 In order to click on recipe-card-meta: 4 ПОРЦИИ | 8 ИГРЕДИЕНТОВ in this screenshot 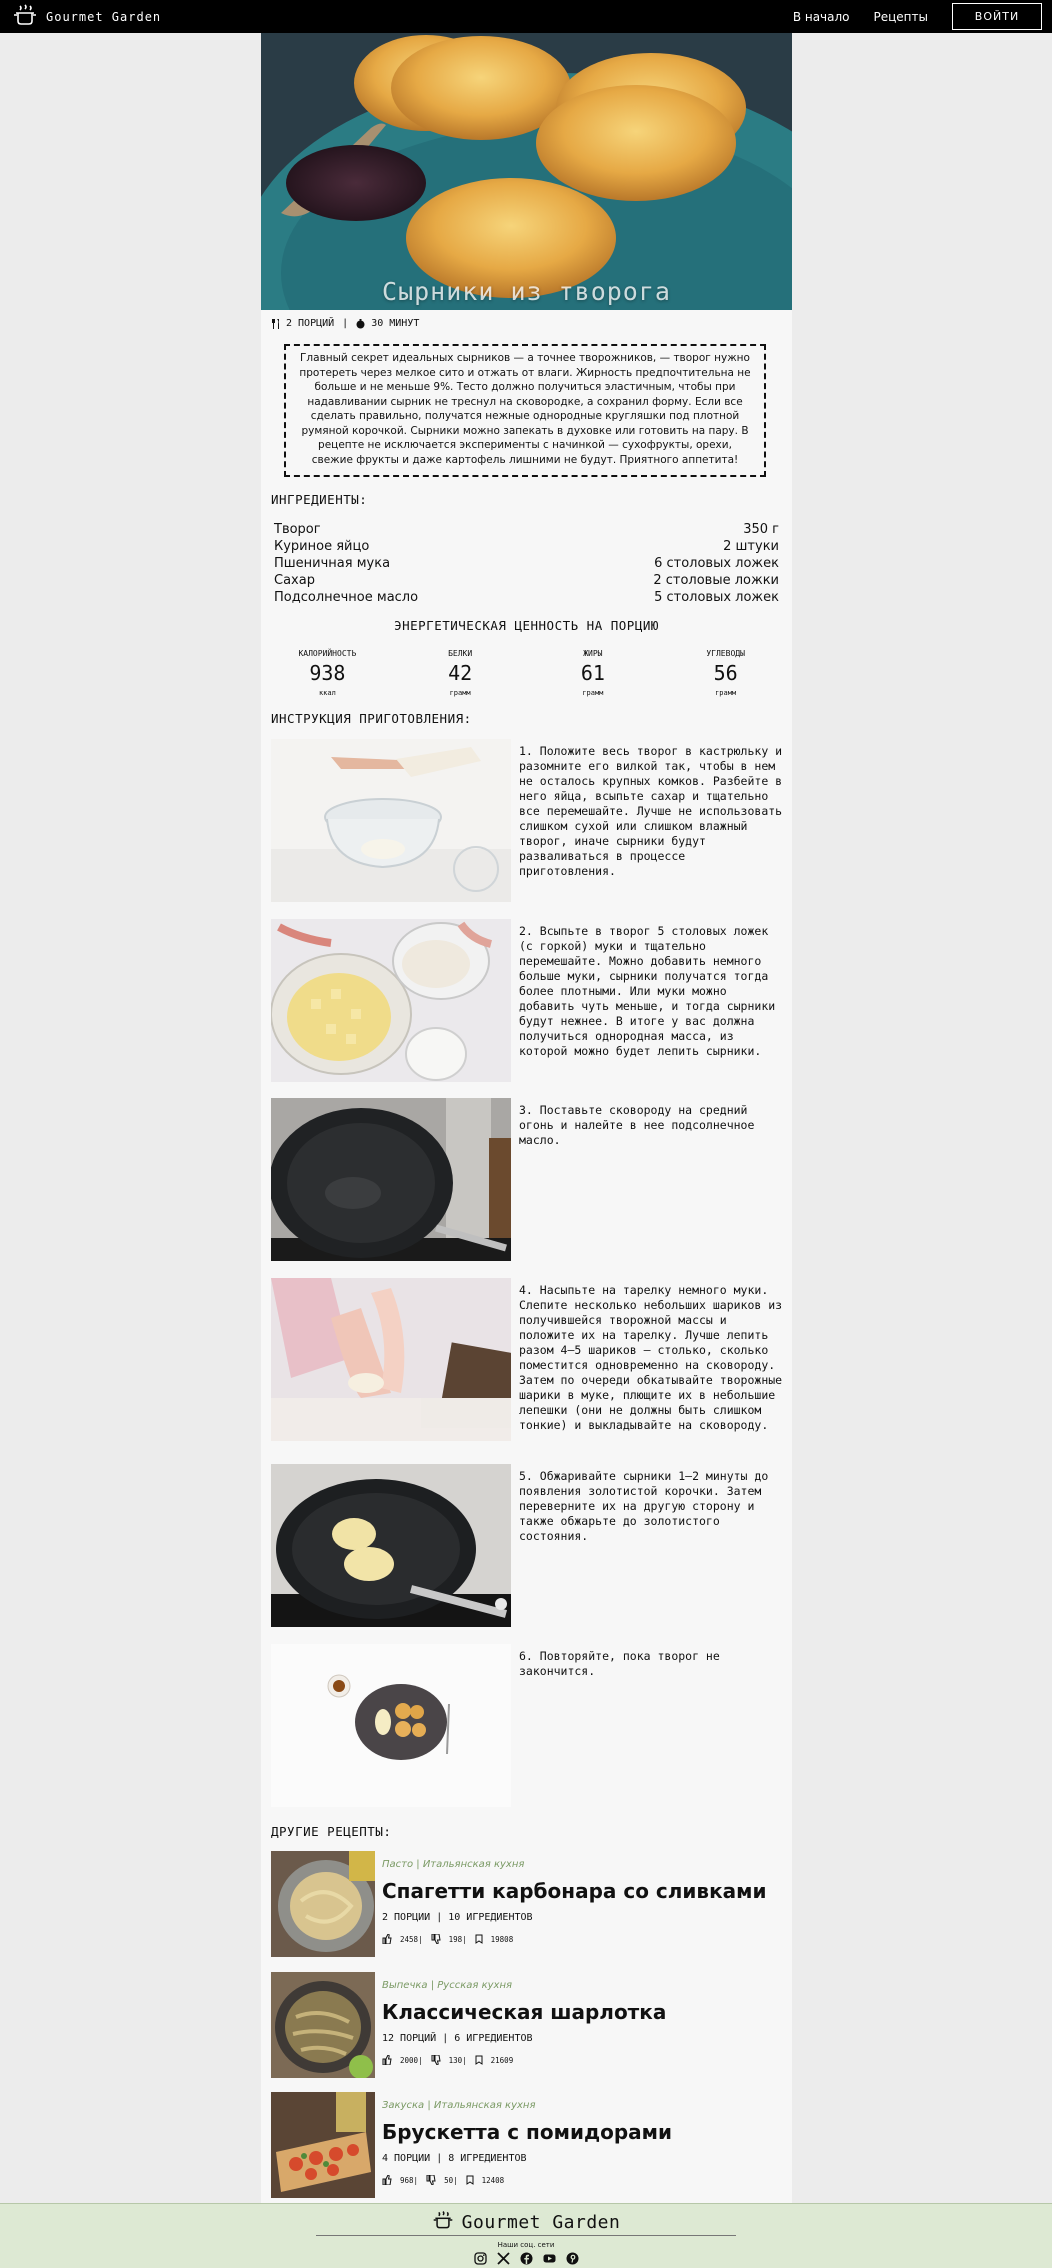, I will do `click(454, 2158)`.